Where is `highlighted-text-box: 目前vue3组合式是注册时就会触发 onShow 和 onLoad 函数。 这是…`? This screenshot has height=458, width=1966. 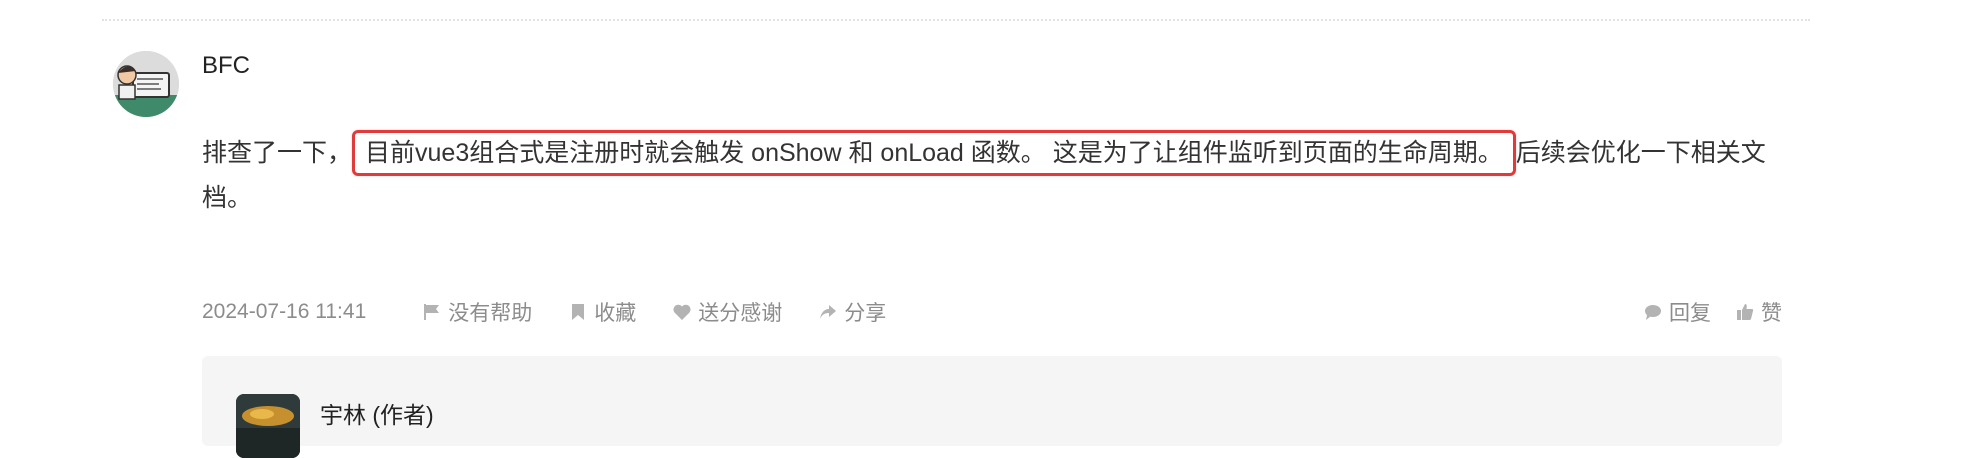
highlighted-text-box: 目前vue3组合式是注册时就会触发 onShow 和 onLoad 函数。 这是… is located at coordinates (934, 153).